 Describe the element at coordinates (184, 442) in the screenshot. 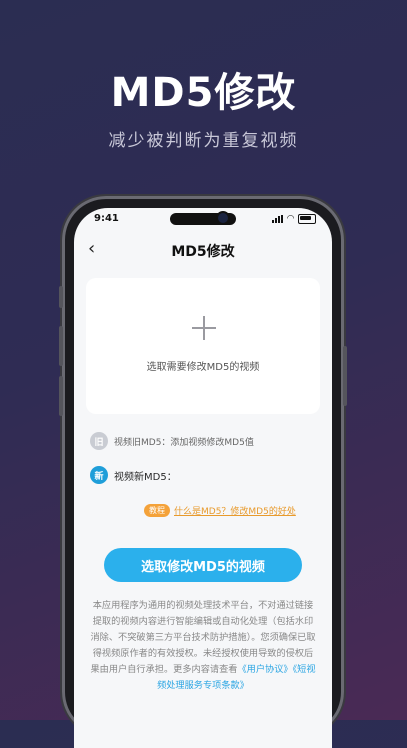

I see `old-md5-label: 视频旧MD5：添加视频修改MD5值` at that location.